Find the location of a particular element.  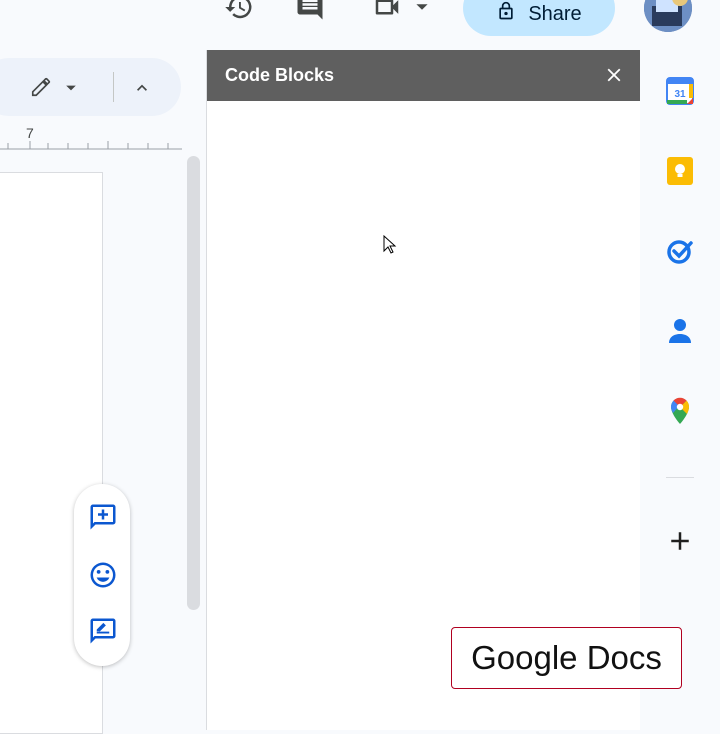

panel-header: Code Blocks is located at coordinates (423, 75).